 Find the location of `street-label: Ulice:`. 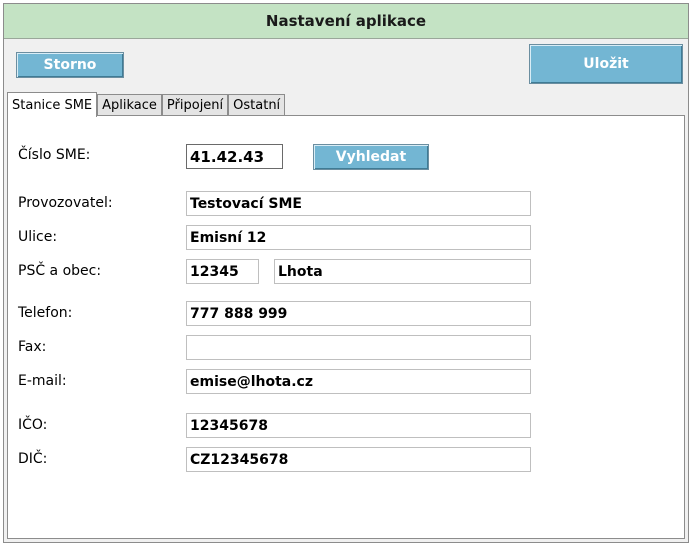

street-label: Ulice: is located at coordinates (38, 237).